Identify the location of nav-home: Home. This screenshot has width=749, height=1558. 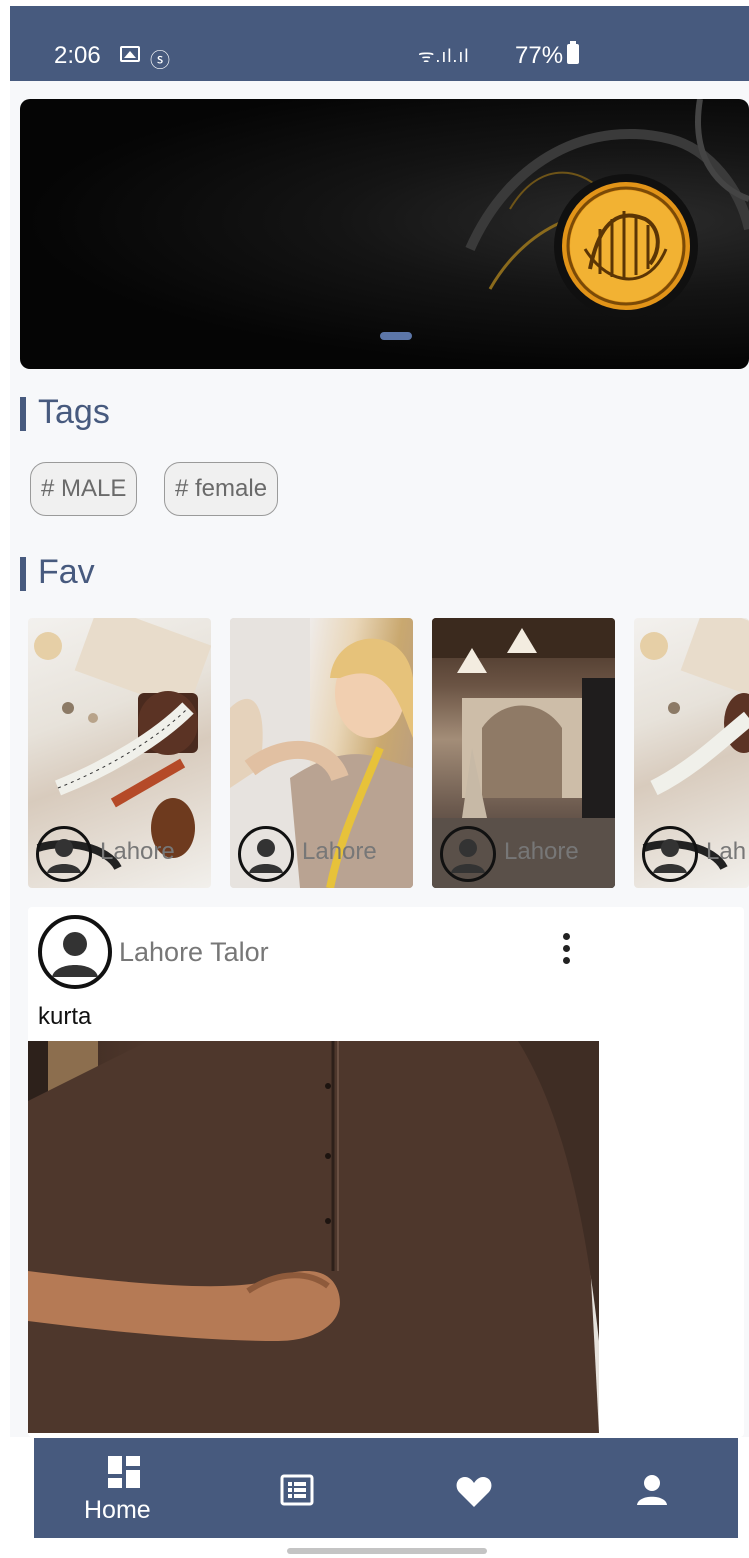
(123, 1488).